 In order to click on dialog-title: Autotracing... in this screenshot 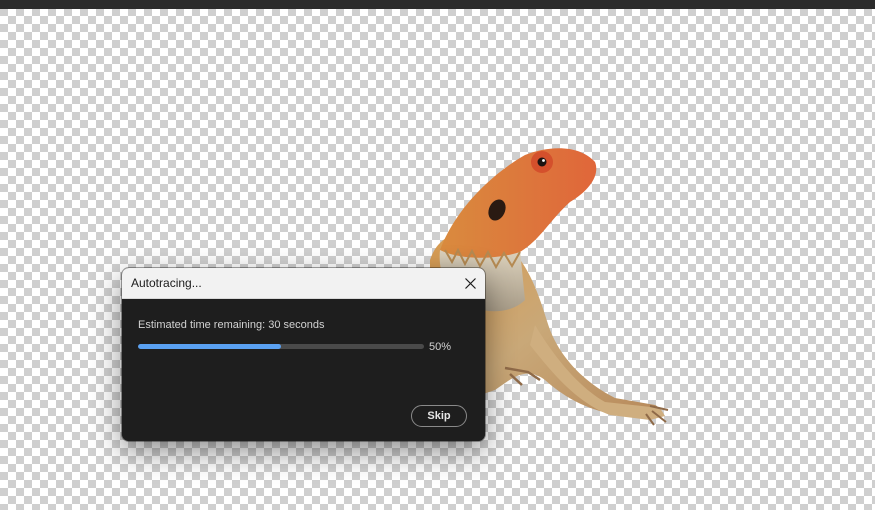, I will do `click(166, 283)`.